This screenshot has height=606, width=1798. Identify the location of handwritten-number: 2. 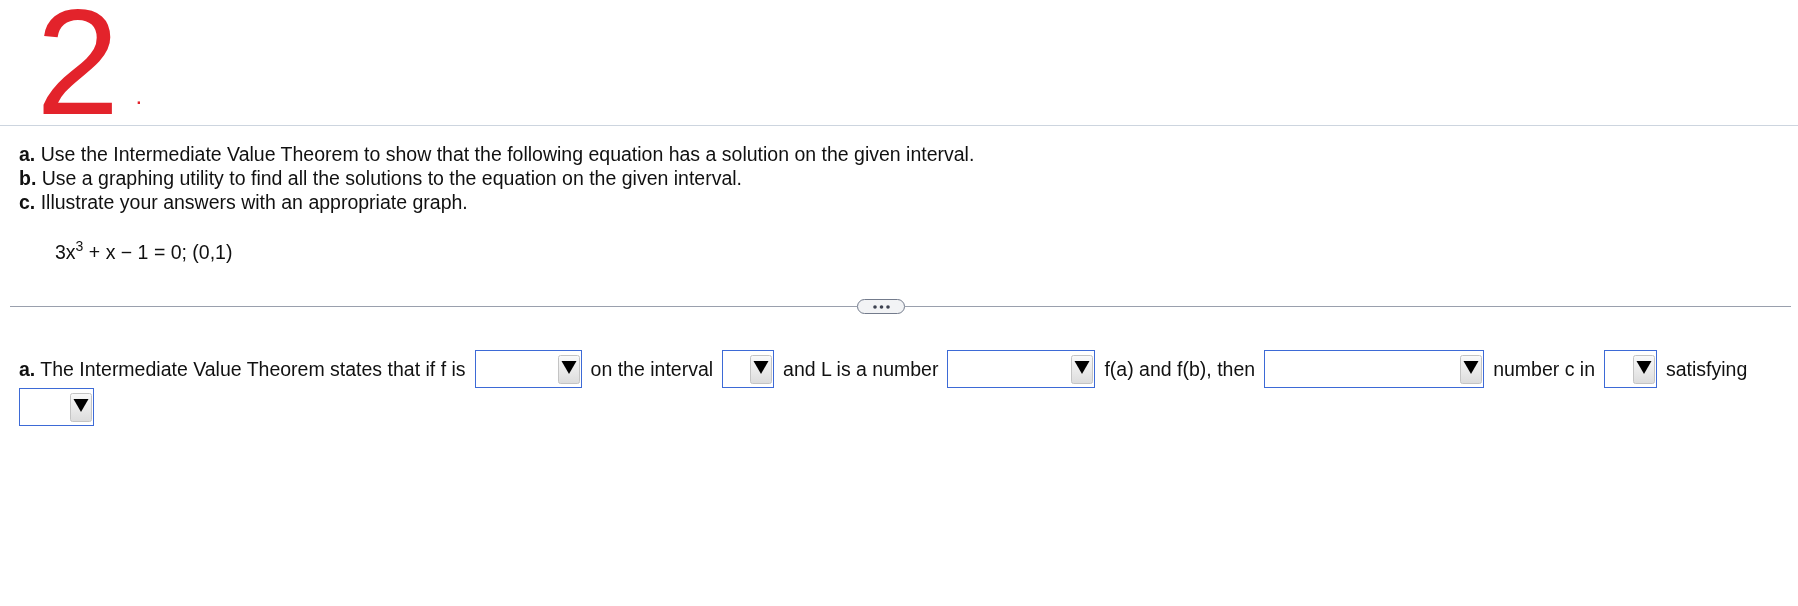
(78, 62).